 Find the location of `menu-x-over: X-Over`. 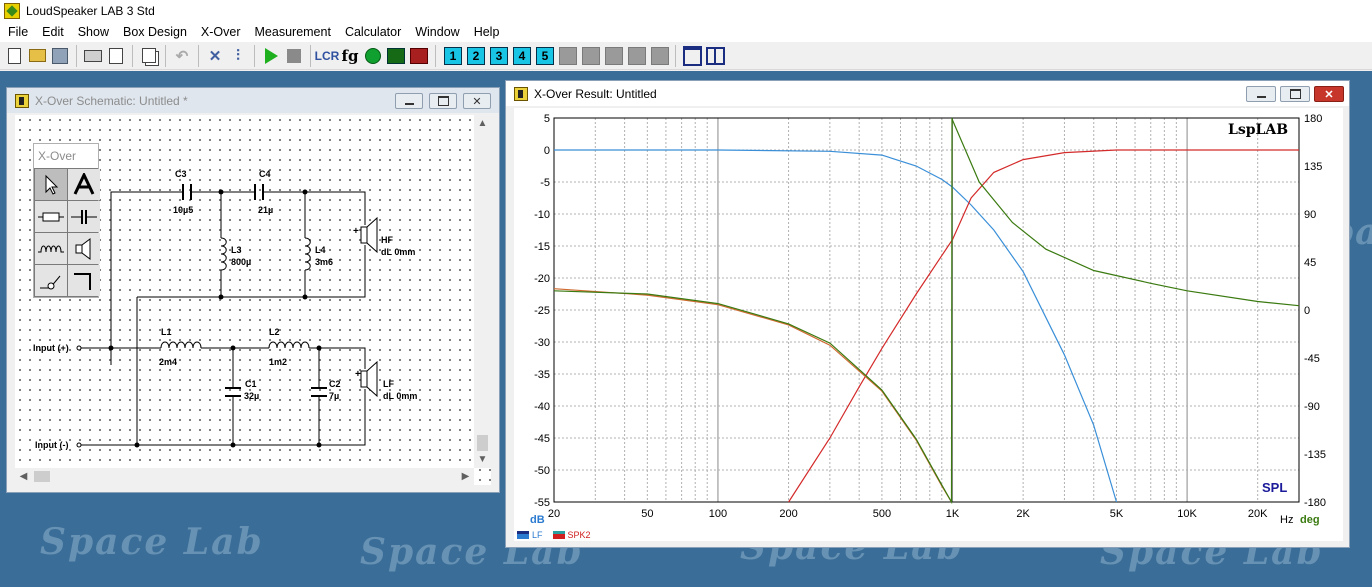

menu-x-over: X-Over is located at coordinates (221, 32).